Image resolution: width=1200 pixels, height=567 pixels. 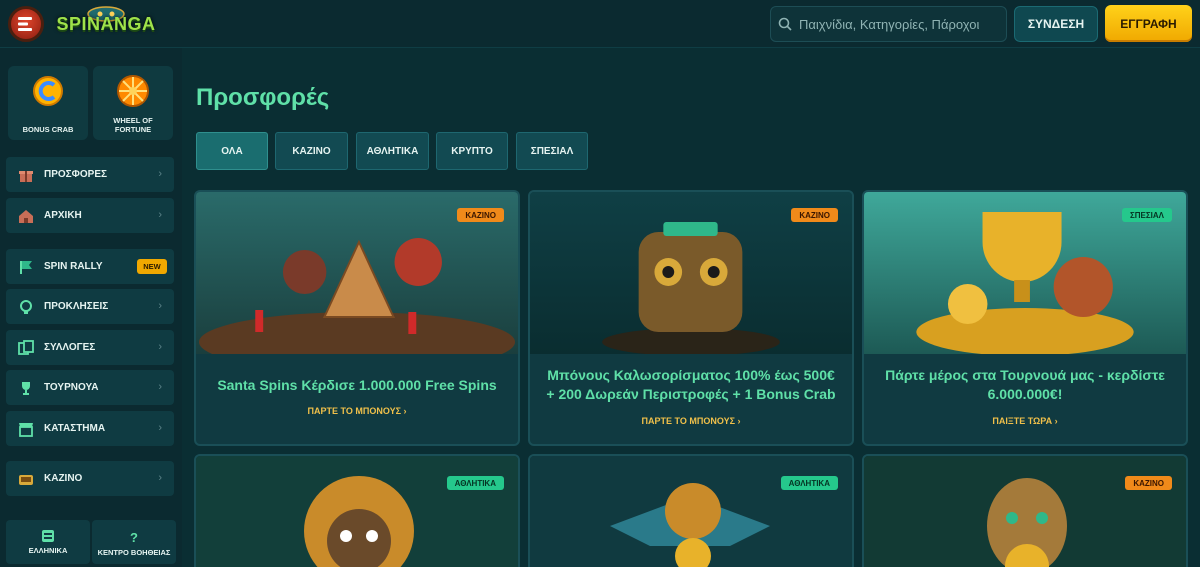 What do you see at coordinates (392, 151) in the screenshot?
I see `filter-sports: ΑΘΛΗΤΙΚΑ` at bounding box center [392, 151].